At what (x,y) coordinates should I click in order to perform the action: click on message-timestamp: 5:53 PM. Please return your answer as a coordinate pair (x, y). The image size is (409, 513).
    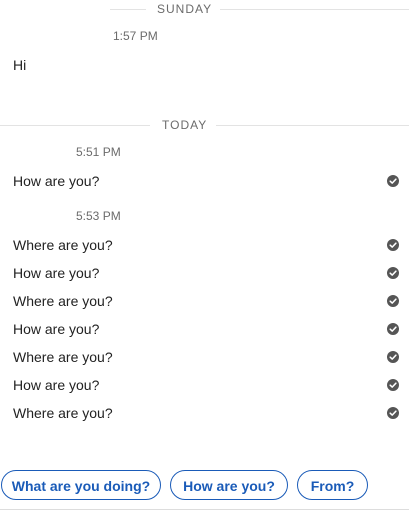
    Looking at the image, I should click on (98, 216).